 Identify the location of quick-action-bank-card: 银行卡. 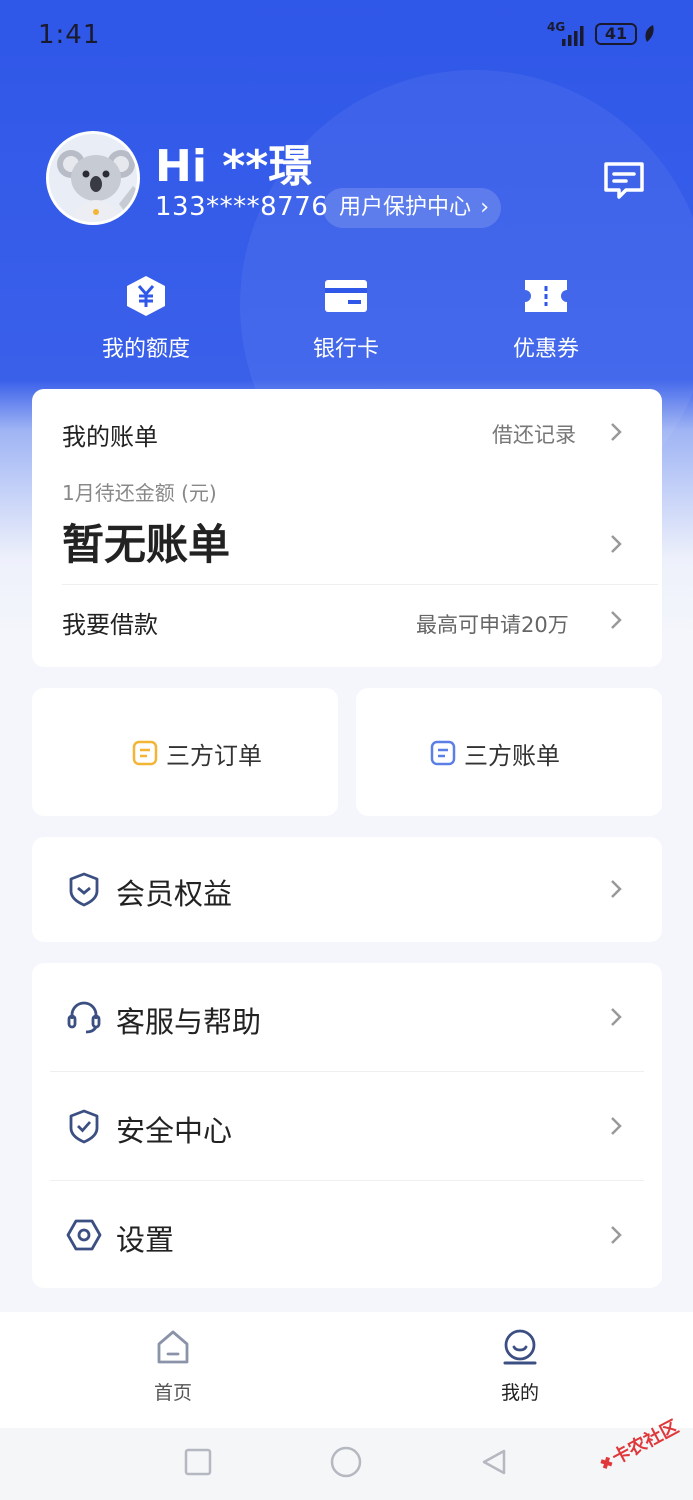
(346, 319).